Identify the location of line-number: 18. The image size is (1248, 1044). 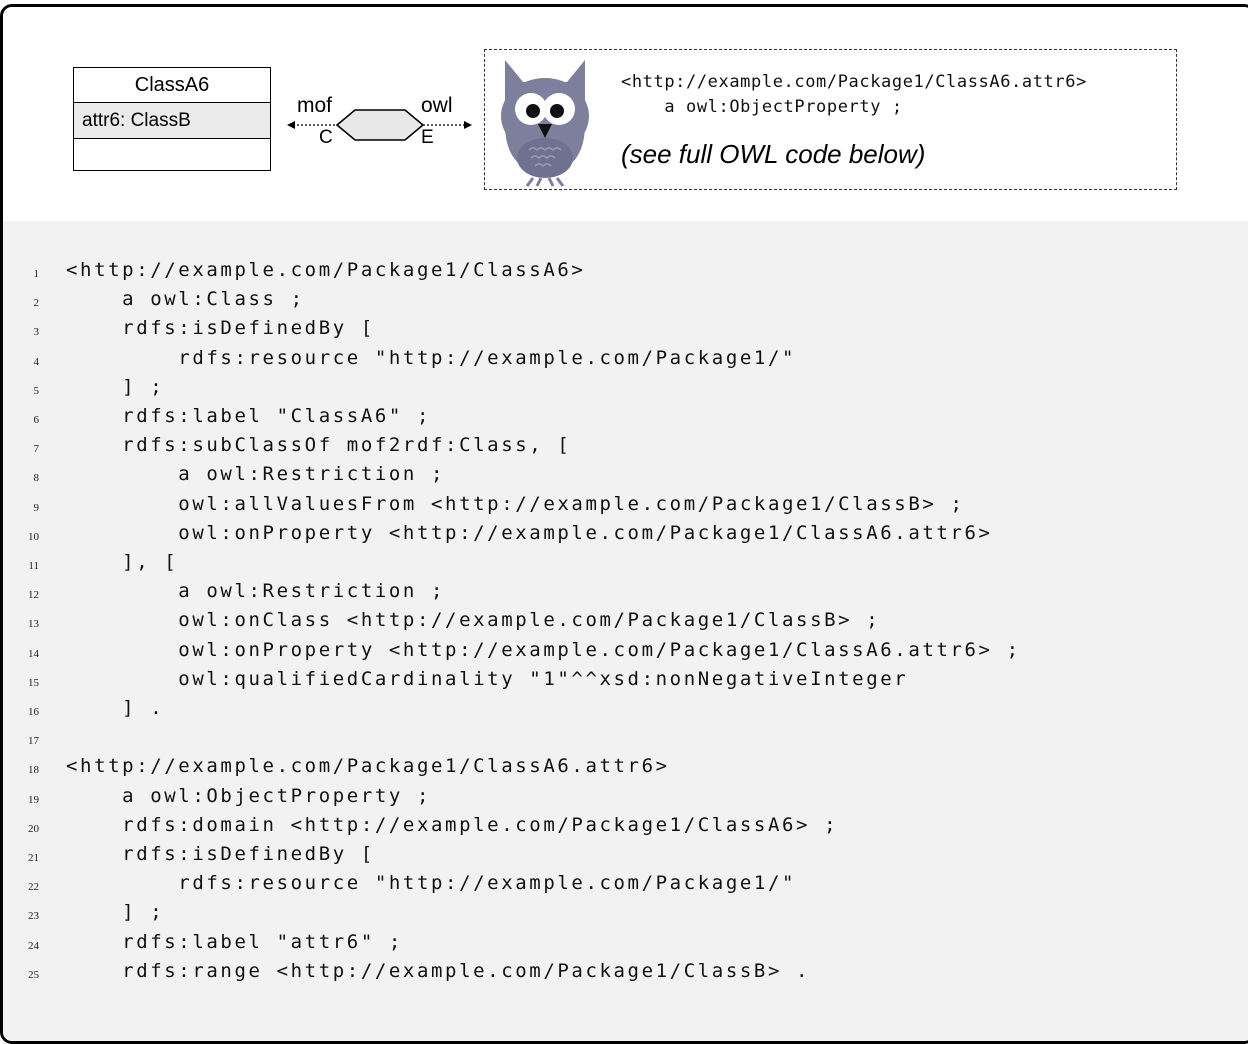
(33, 770).